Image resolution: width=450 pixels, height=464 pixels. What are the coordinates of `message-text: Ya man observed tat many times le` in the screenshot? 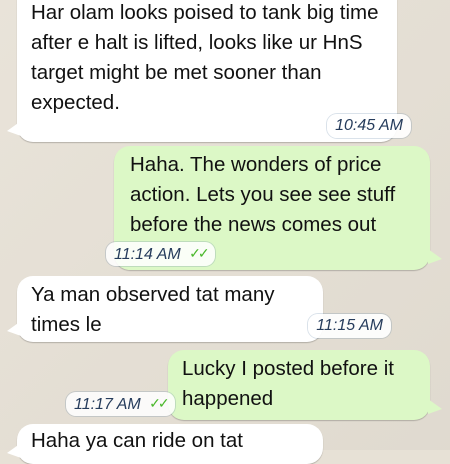 It's located at (153, 309).